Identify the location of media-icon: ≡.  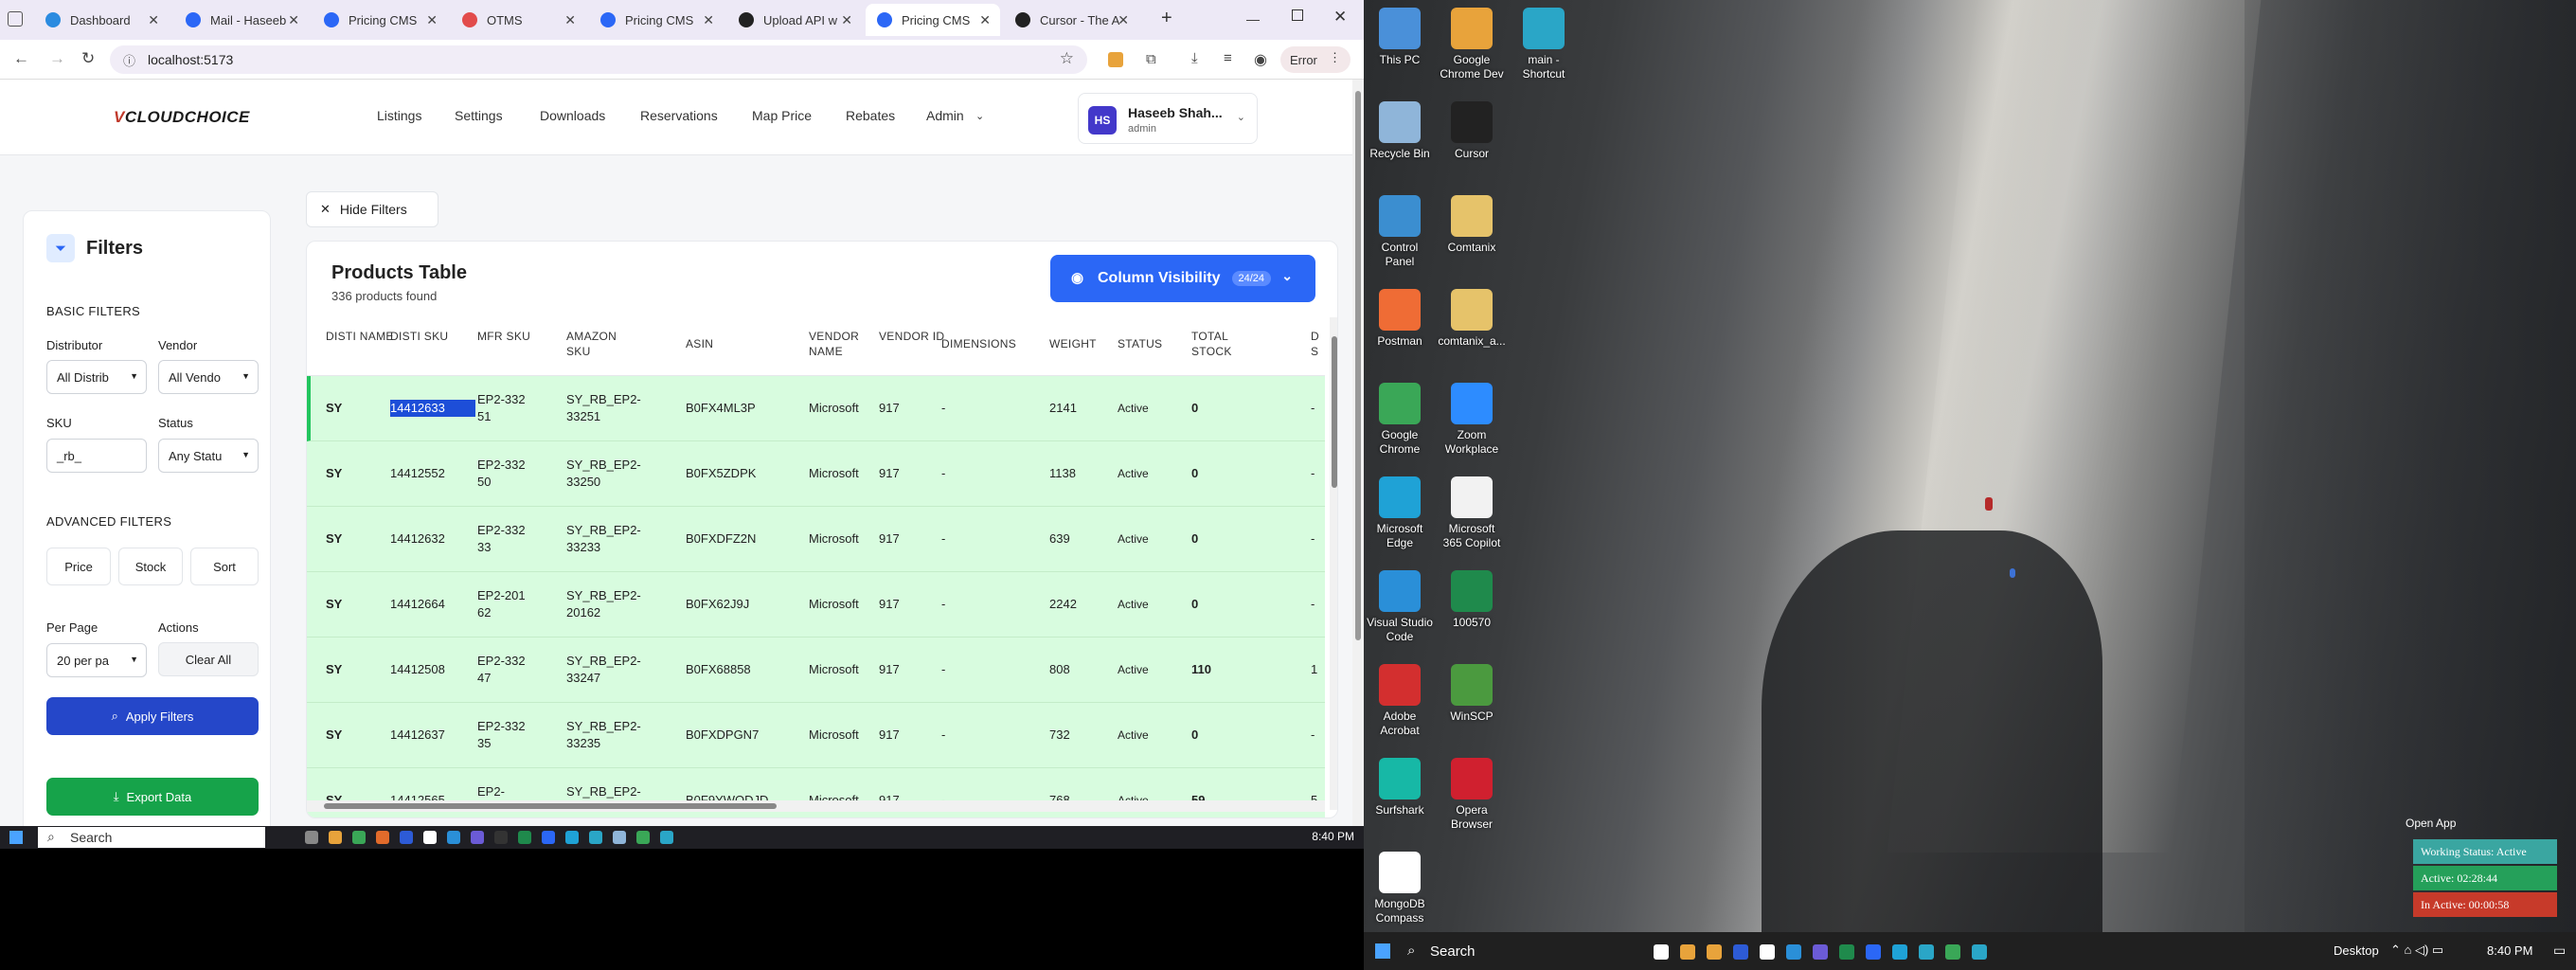
(1228, 58).